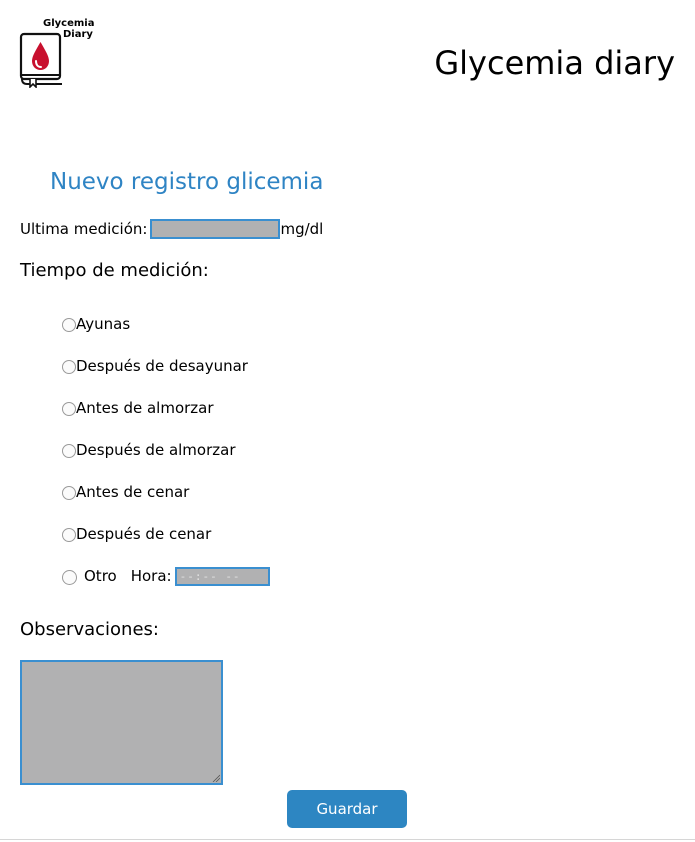 Image resolution: width=695 pixels, height=842 pixels. I want to click on option-otro: Otro Hora: --:-- --, so click(166, 576).